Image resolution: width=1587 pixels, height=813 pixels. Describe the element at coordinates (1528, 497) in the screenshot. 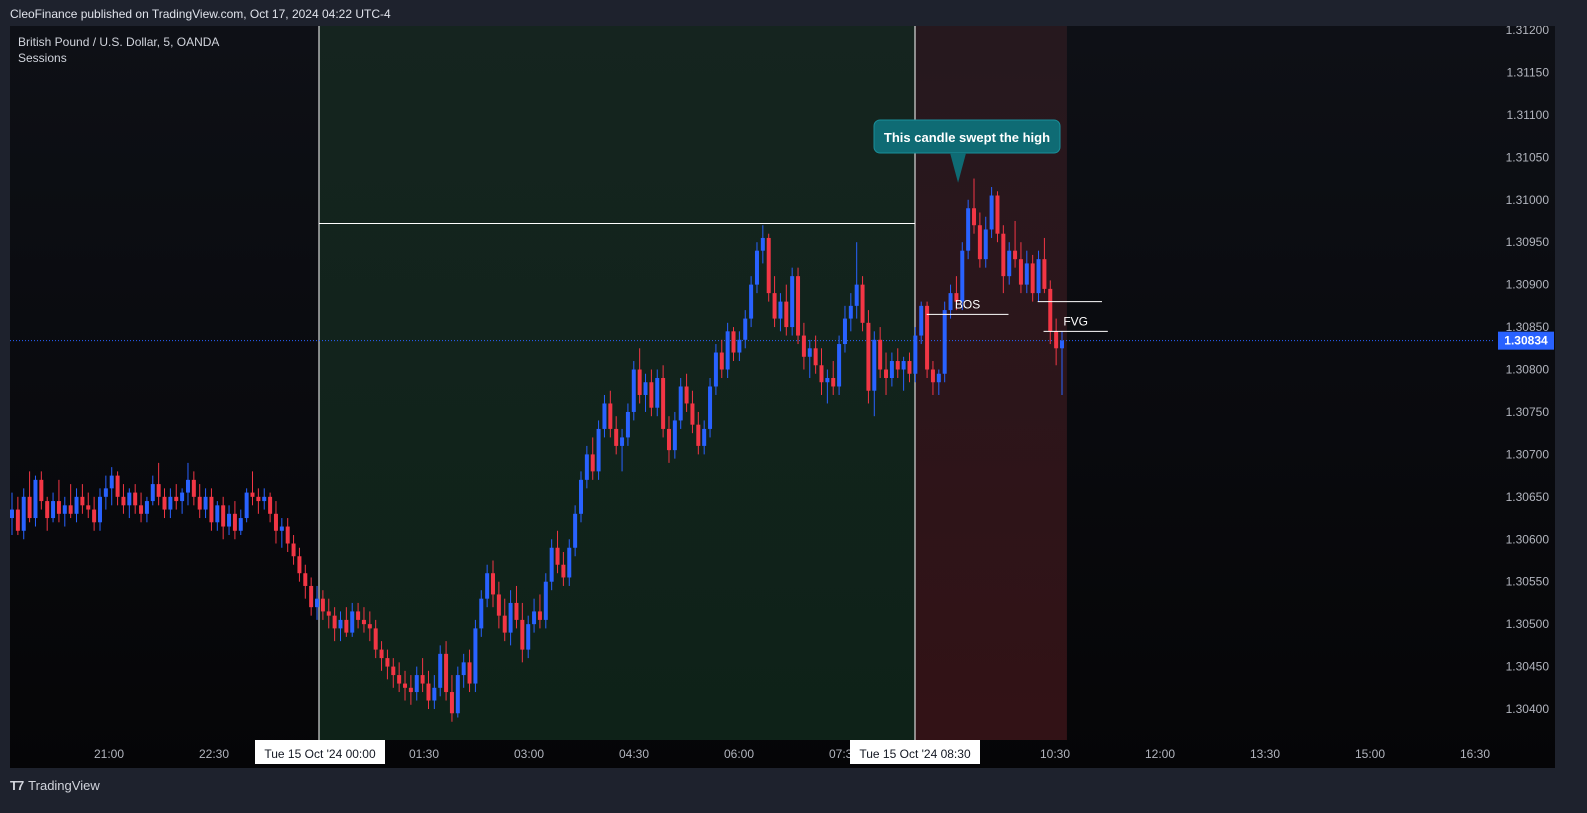

I see `y-tick-label: 1.30650` at that location.